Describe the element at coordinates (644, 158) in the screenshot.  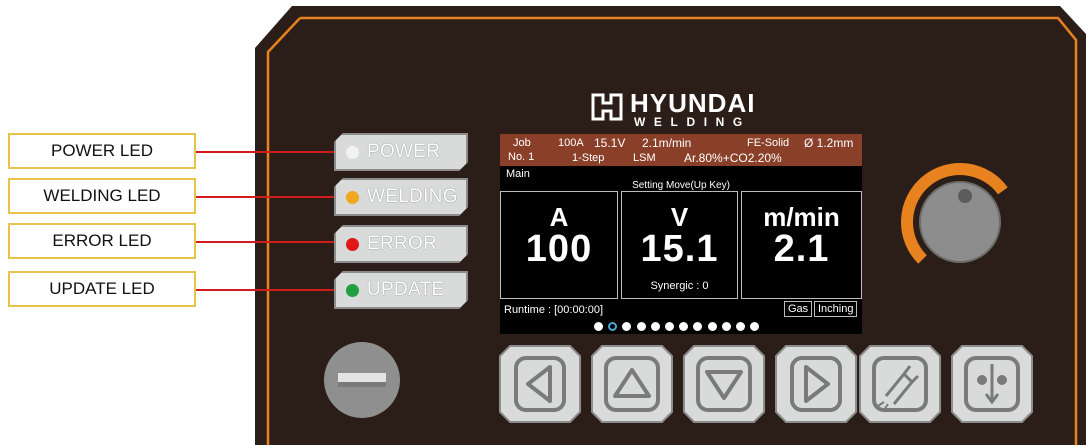
I see `header-mode: LSM` at that location.